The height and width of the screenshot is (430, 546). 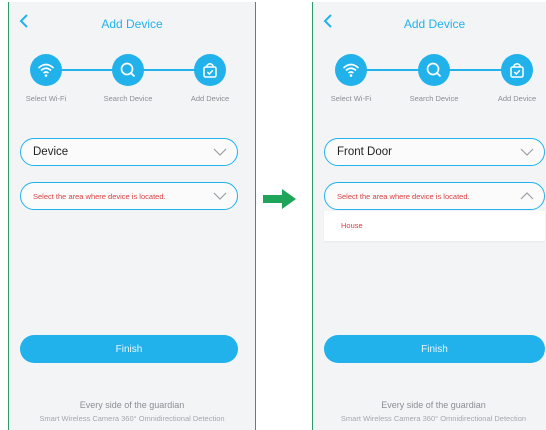 What do you see at coordinates (434, 152) in the screenshot?
I see `device-name-field: Front Door` at bounding box center [434, 152].